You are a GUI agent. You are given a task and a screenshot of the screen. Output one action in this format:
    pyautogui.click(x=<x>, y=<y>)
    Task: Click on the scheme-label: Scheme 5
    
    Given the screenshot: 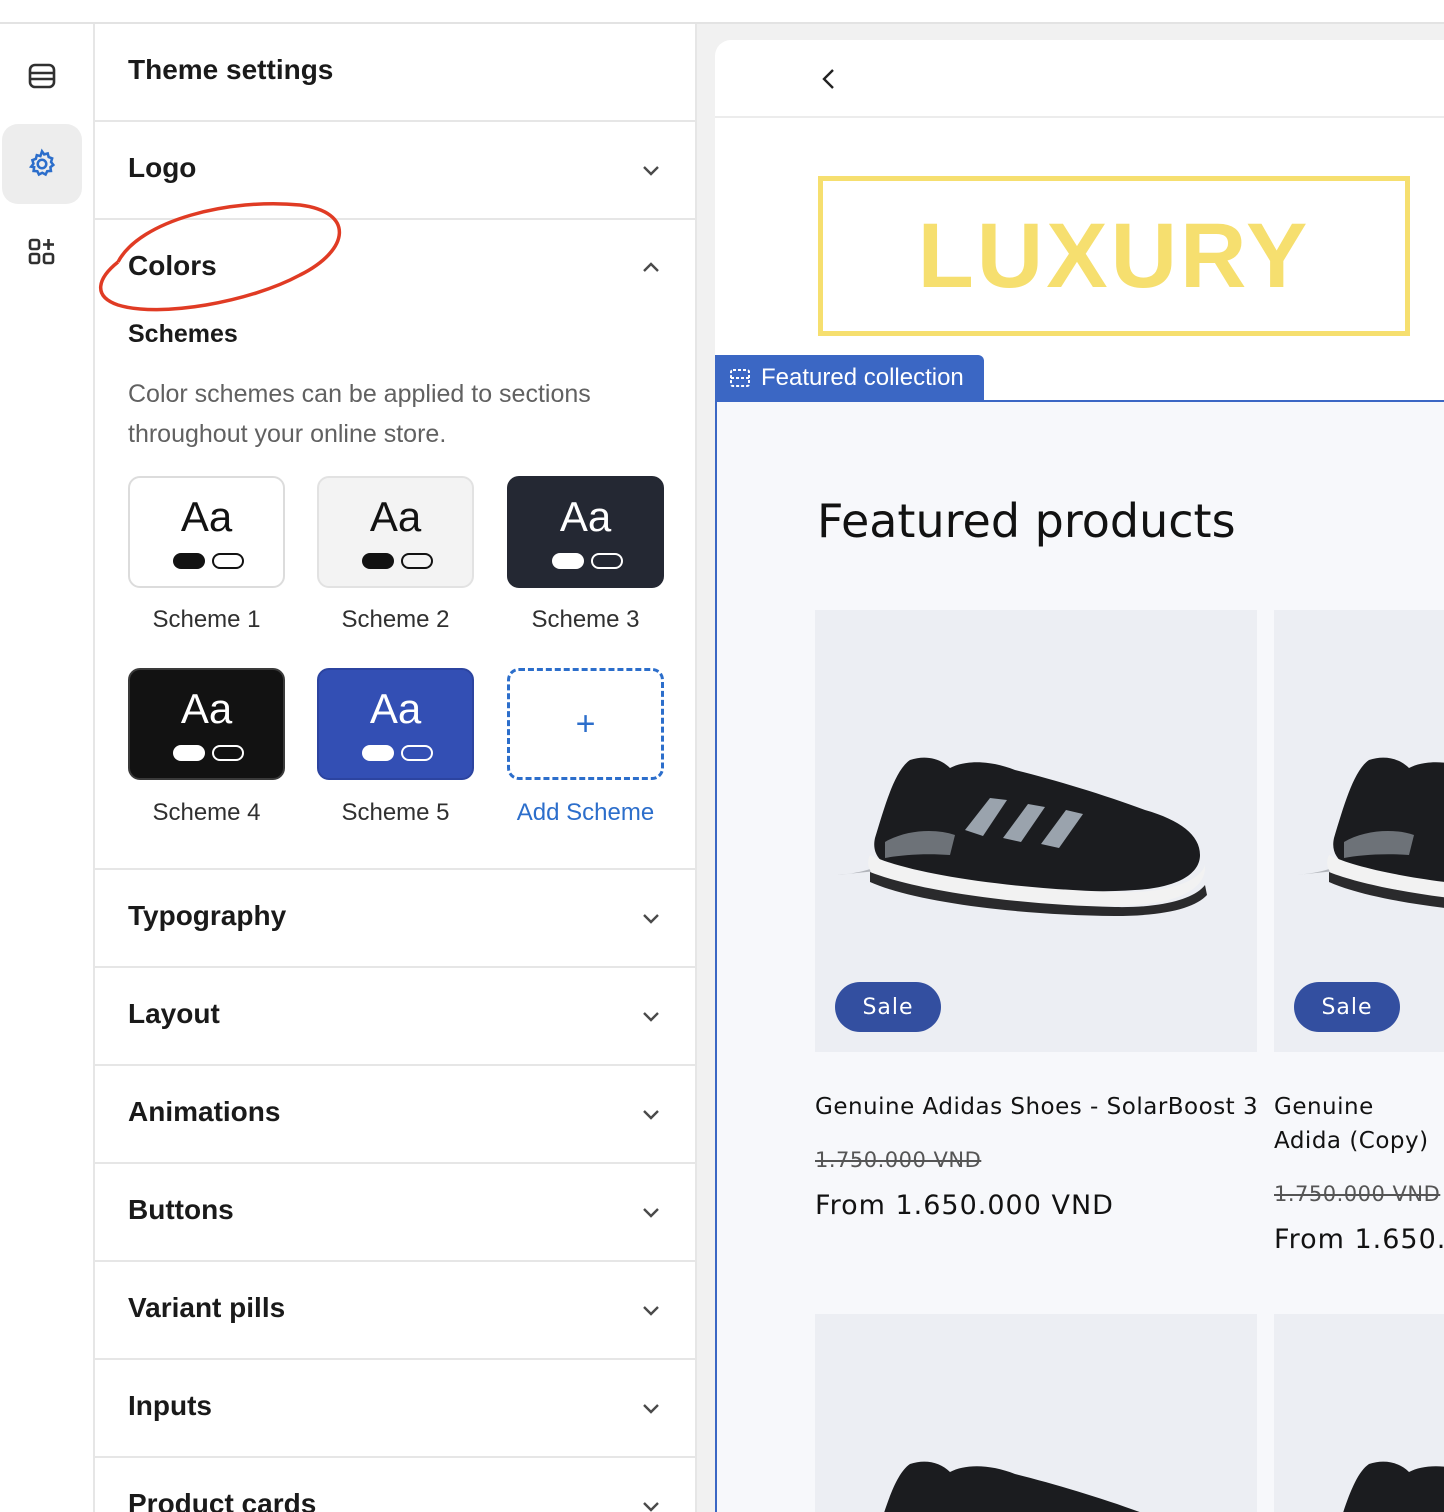 What is the action you would take?
    pyautogui.click(x=395, y=812)
    